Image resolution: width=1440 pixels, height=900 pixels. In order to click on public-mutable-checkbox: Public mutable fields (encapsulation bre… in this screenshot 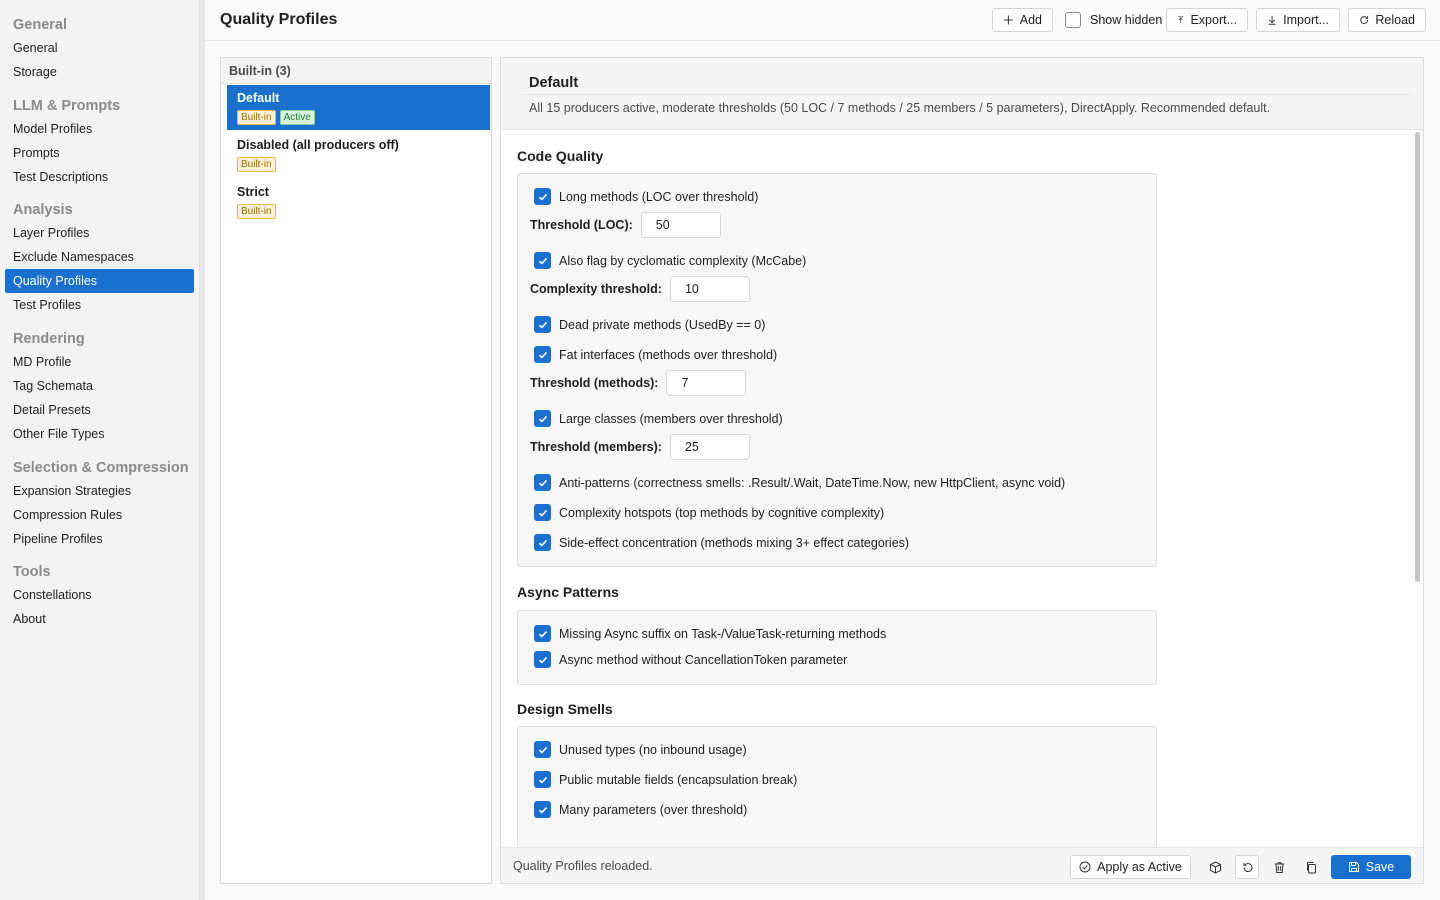, I will do `click(665, 779)`.